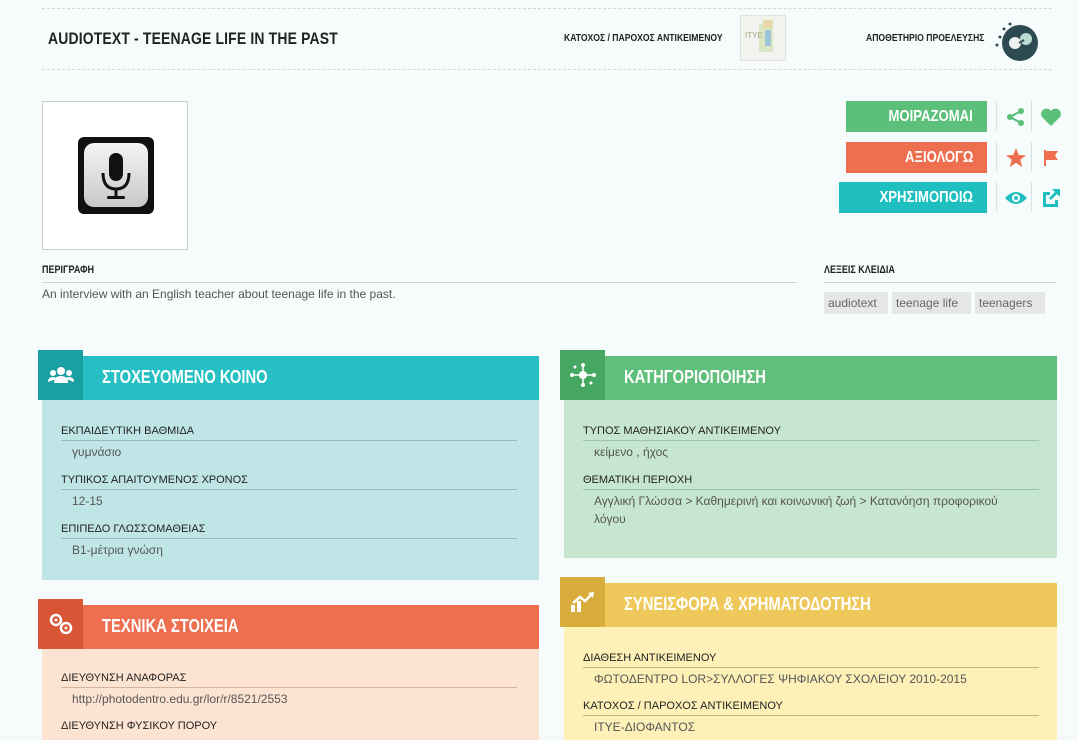 The image size is (1078, 740). I want to click on repository-logo-graphic, so click(1016, 41).